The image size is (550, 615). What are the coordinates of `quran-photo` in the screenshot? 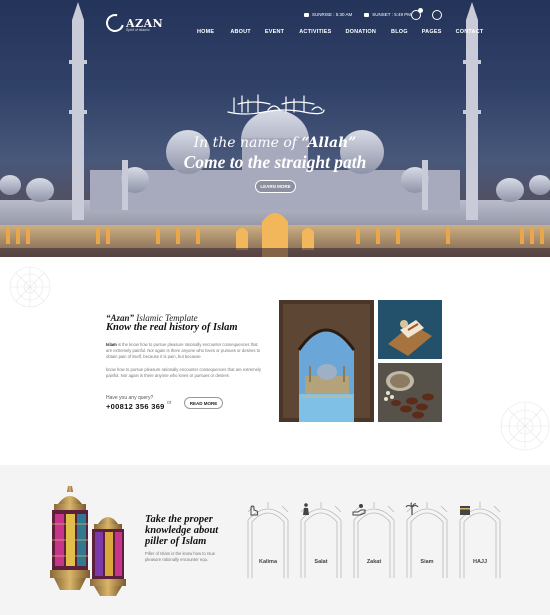 It's located at (410, 329).